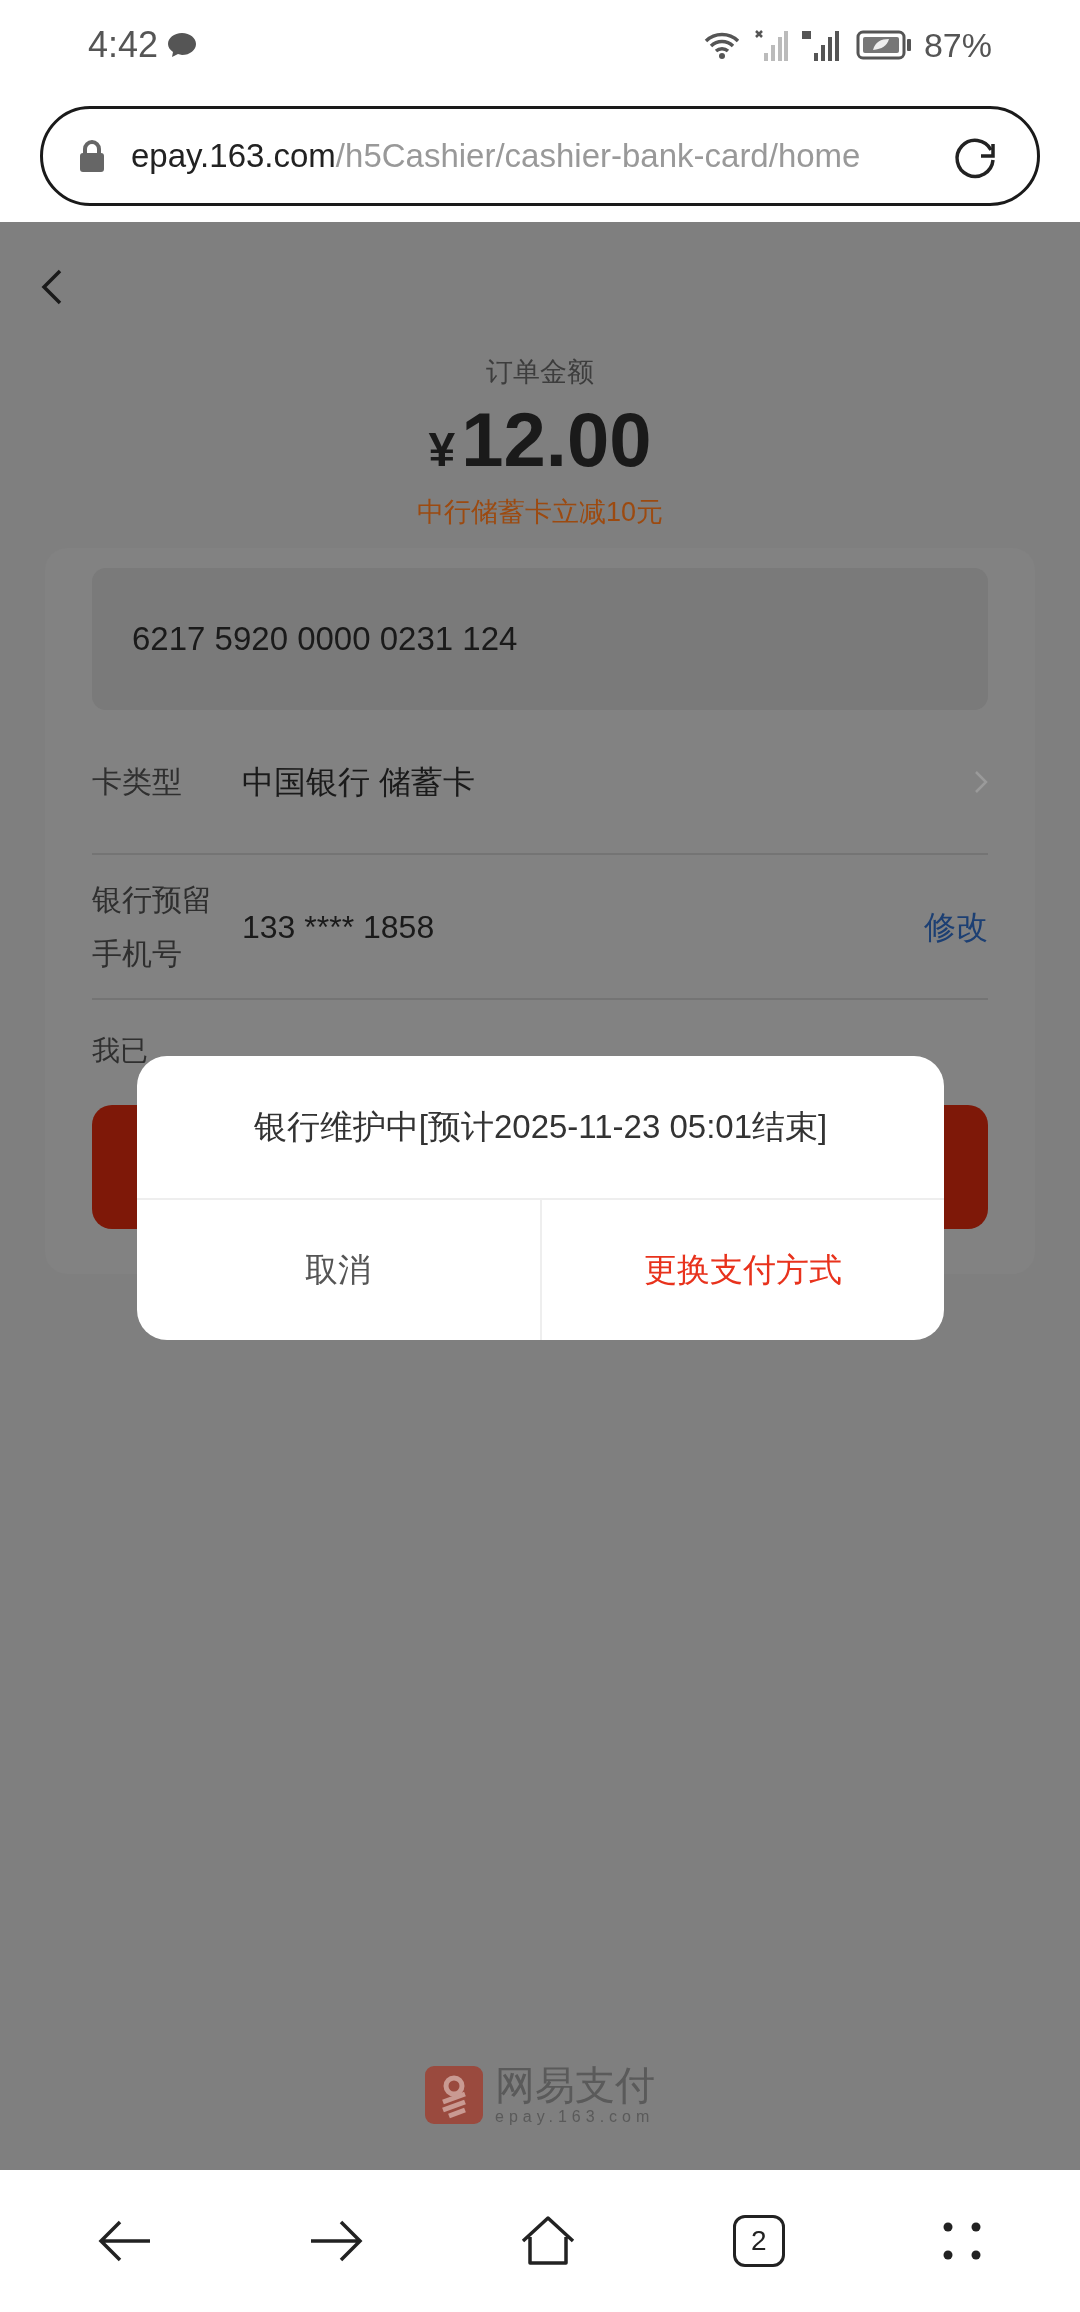 This screenshot has width=1080, height=2312. I want to click on card-number-field: 6217 5920 0000 0231 124, so click(540, 639).